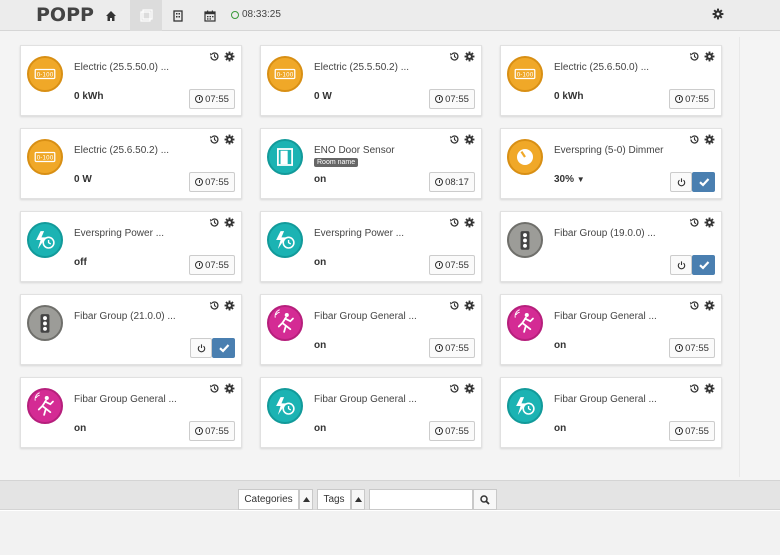 The width and height of the screenshot is (780, 555). What do you see at coordinates (45, 240) in the screenshot?
I see `power-clock-icon` at bounding box center [45, 240].